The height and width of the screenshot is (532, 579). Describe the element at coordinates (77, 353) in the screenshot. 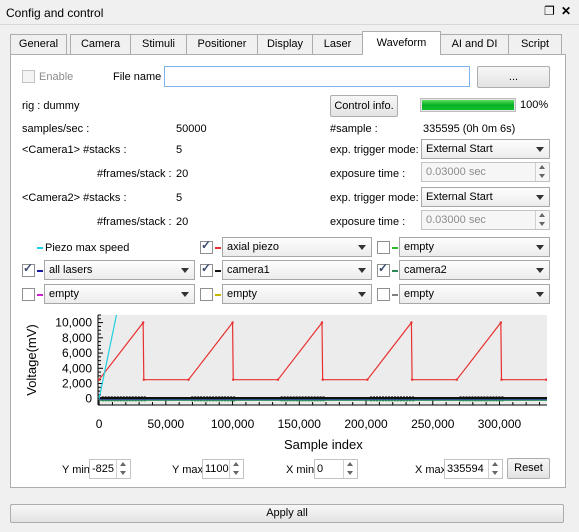

I see `y-tick-label: 6,000` at that location.